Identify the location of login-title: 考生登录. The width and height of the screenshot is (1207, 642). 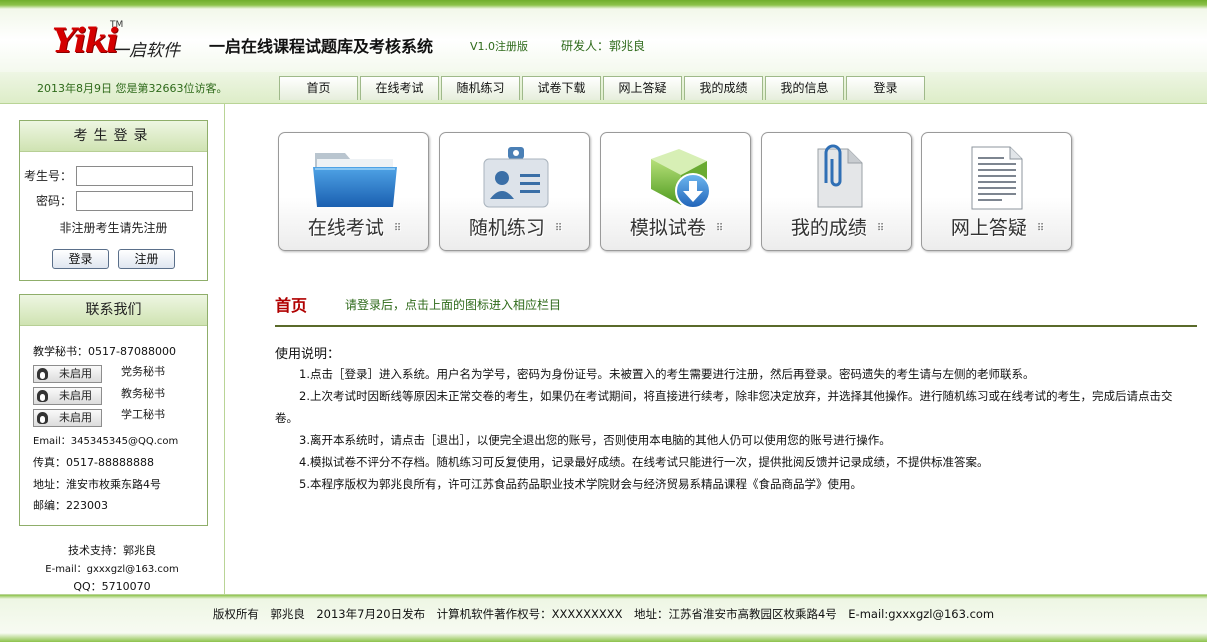
(113, 136).